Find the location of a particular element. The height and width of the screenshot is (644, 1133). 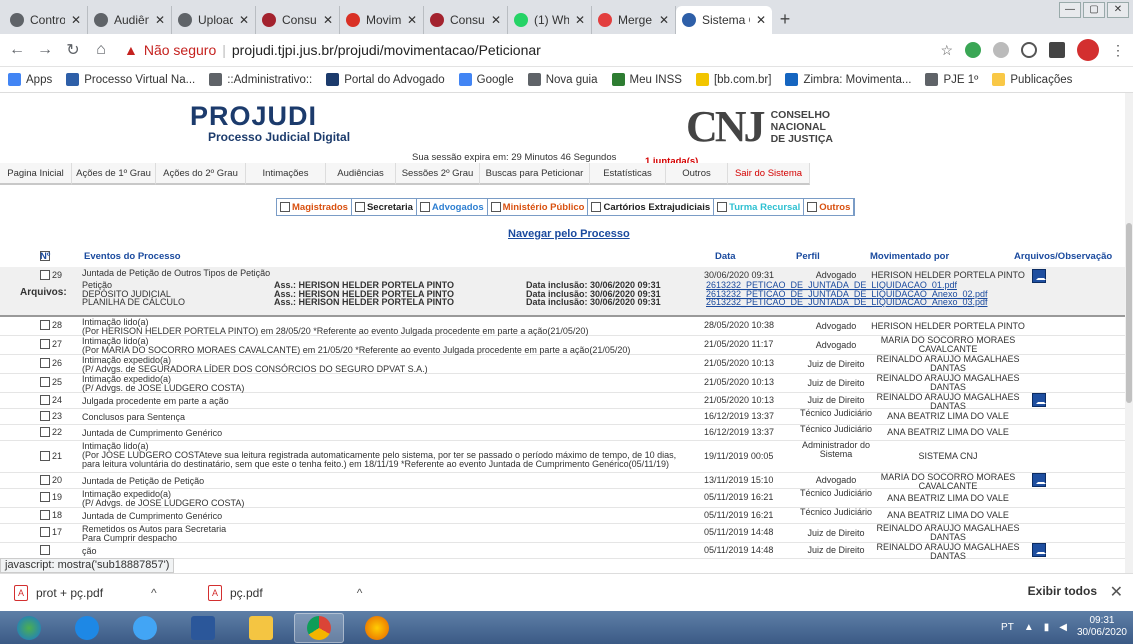

browser-tab: Upload ✕ is located at coordinates (214, 20).